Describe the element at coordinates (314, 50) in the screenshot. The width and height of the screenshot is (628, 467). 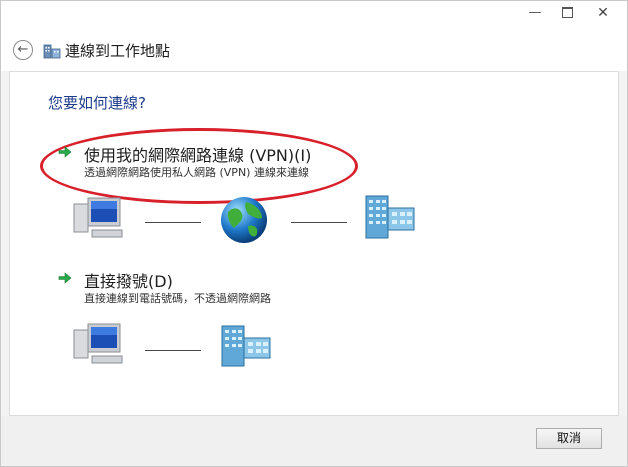
I see `nav-bar: ← 連線到工作地點` at that location.